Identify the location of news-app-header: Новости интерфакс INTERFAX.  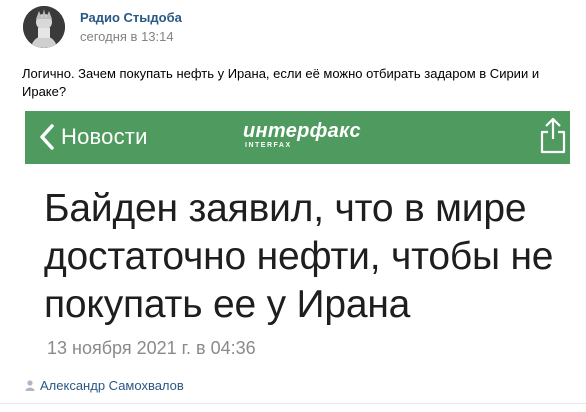
(297, 137).